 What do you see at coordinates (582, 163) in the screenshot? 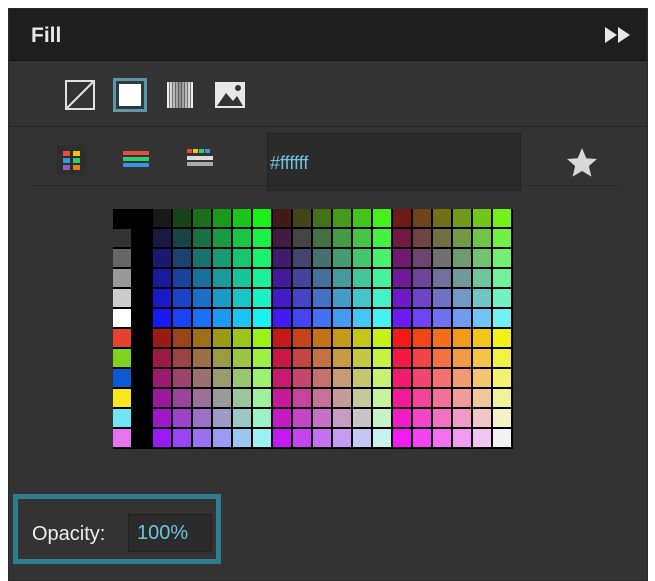
I see `star-icon` at bounding box center [582, 163].